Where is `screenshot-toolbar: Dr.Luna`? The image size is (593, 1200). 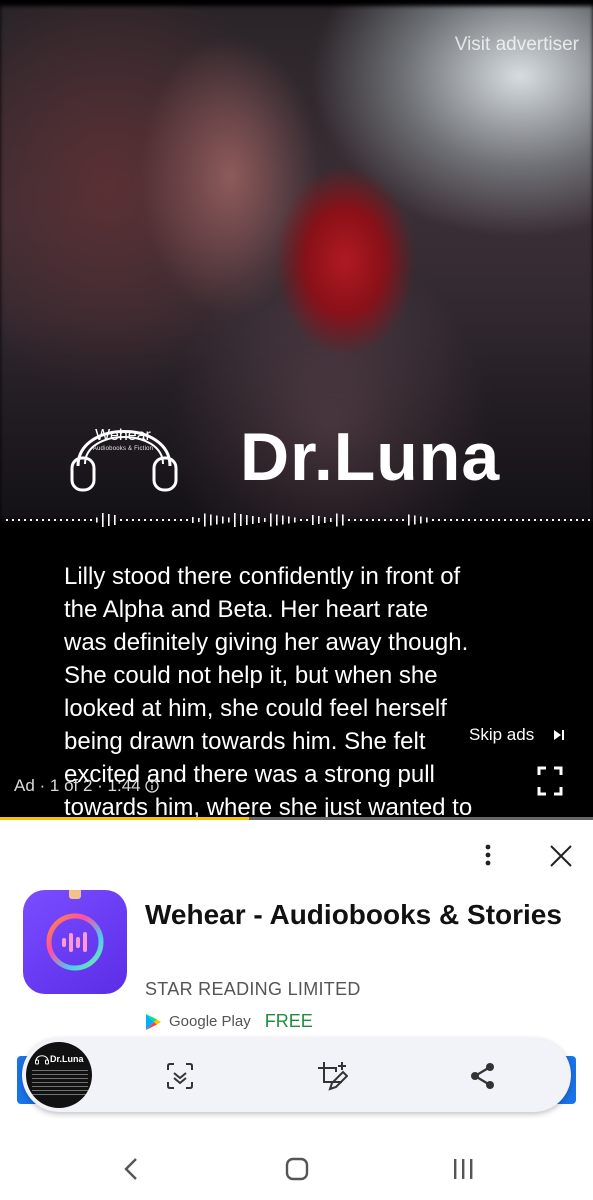 screenshot-toolbar: Dr.Luna is located at coordinates (296, 1075).